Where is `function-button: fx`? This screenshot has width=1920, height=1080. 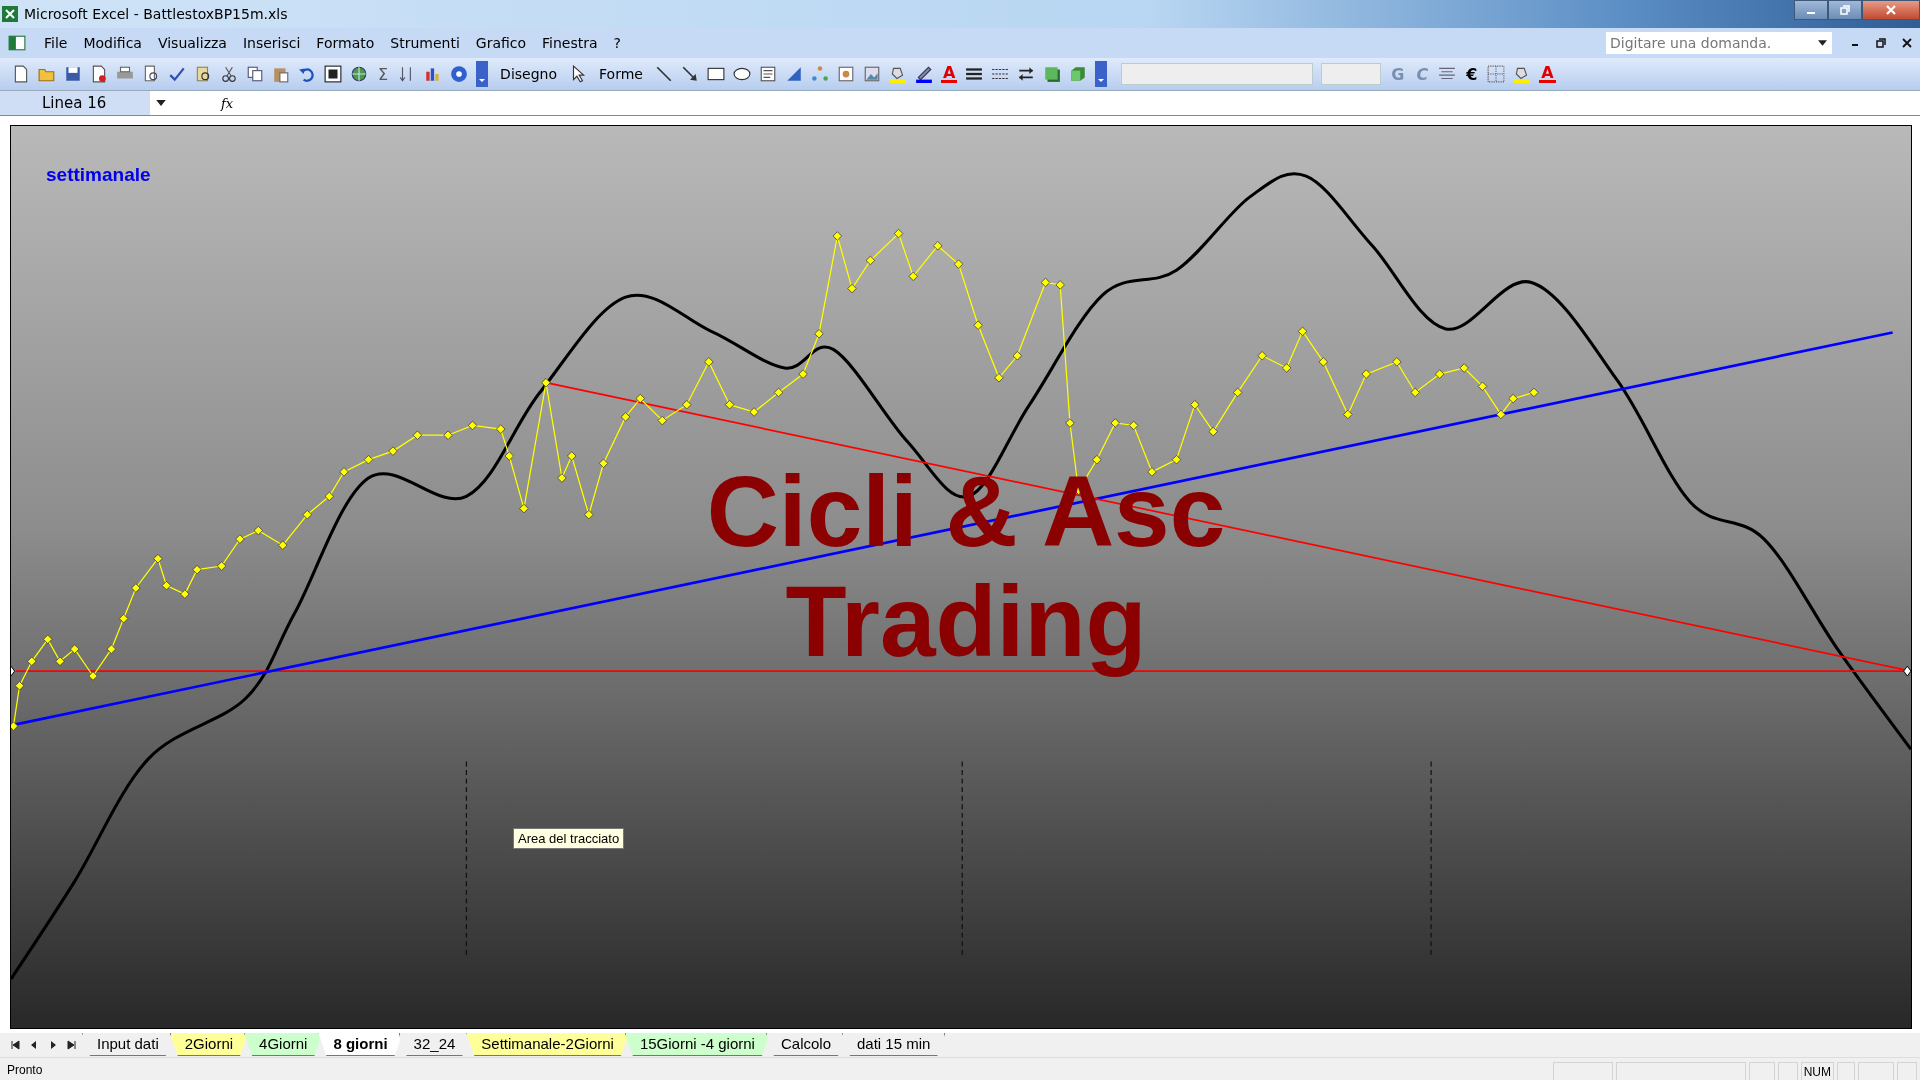 function-button: fx is located at coordinates (227, 103).